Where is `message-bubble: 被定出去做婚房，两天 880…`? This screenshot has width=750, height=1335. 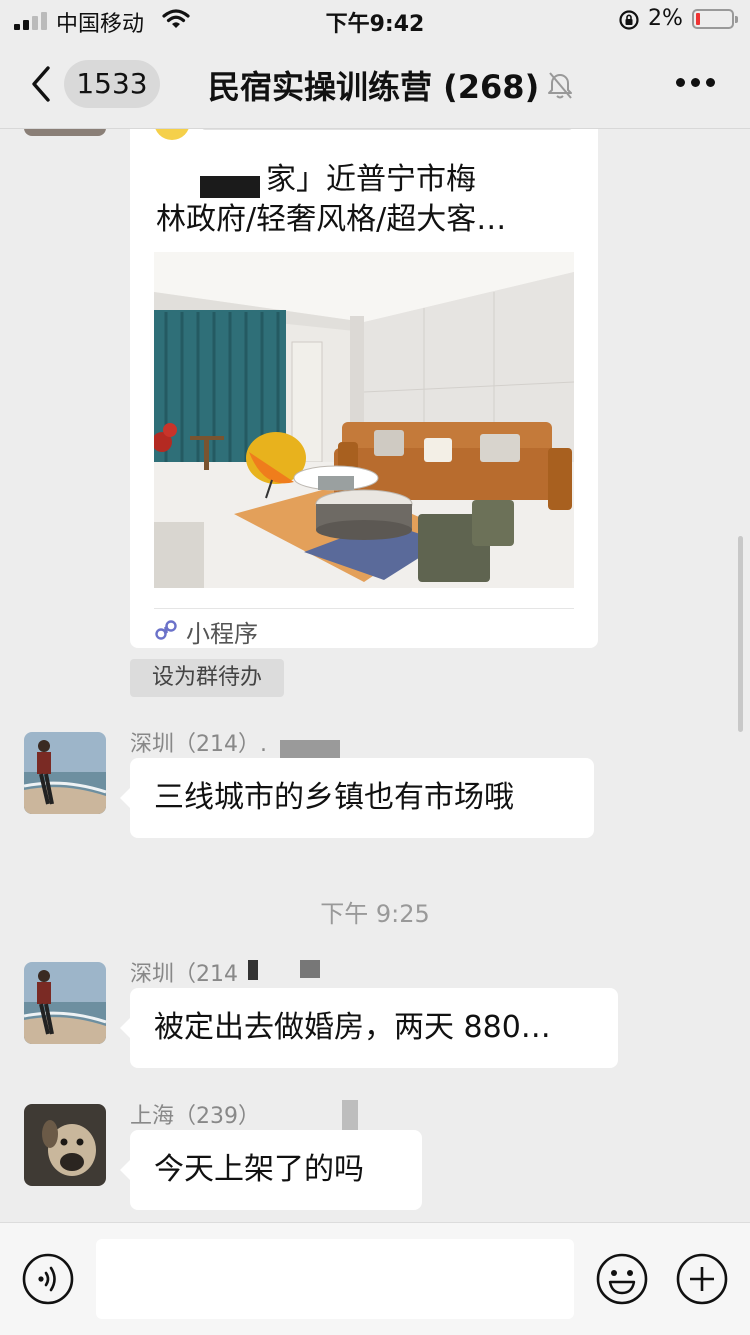
message-bubble: 被定出去做婚房，两天 880… is located at coordinates (369, 1028).